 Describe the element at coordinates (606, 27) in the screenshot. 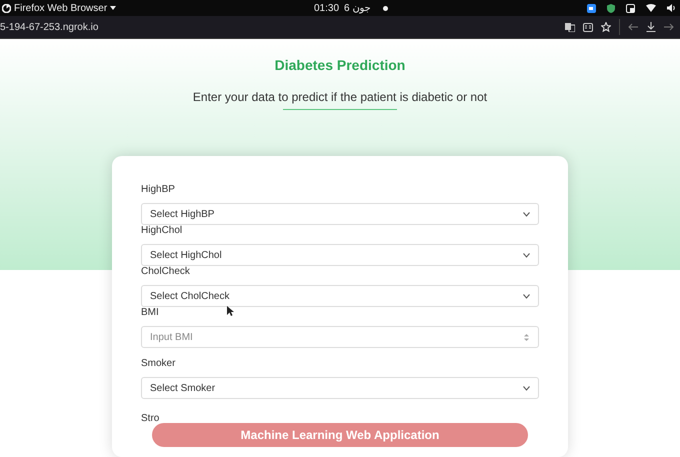

I see `star-icon` at that location.